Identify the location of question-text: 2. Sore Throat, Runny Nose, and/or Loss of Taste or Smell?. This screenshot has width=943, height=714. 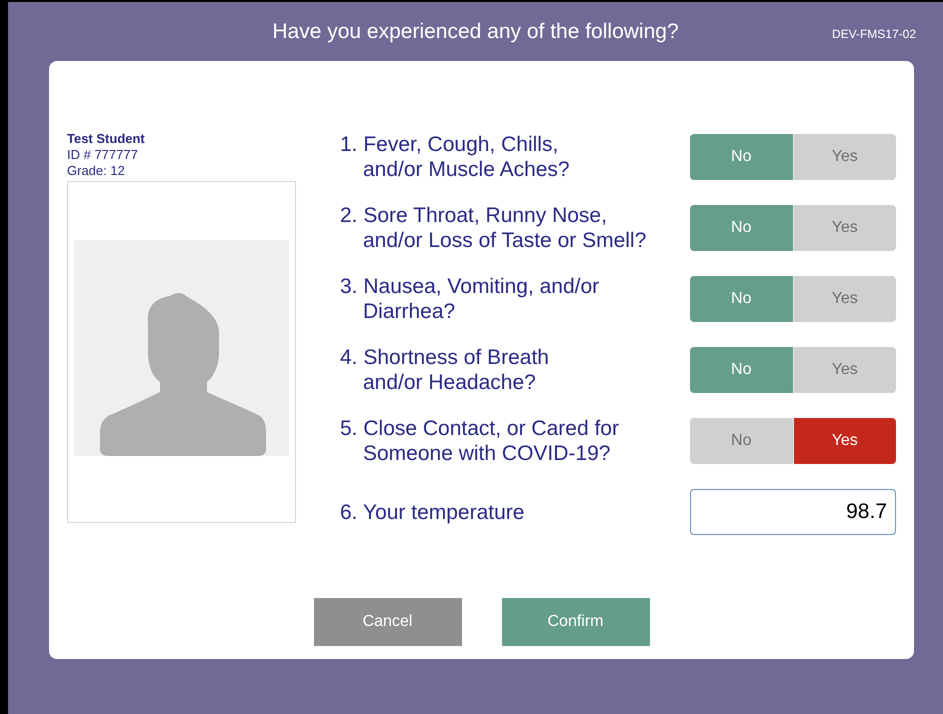
(493, 228).